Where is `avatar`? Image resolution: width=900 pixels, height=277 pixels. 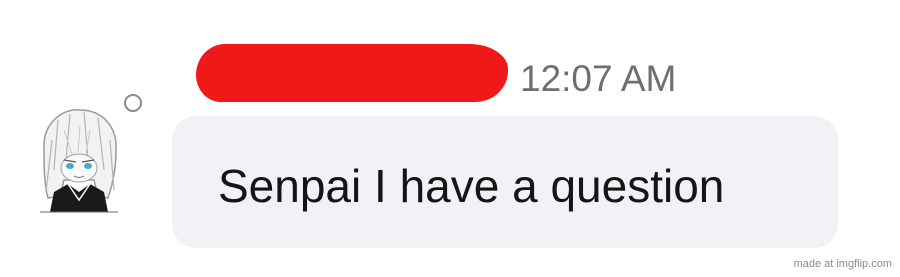
avatar is located at coordinates (79, 160).